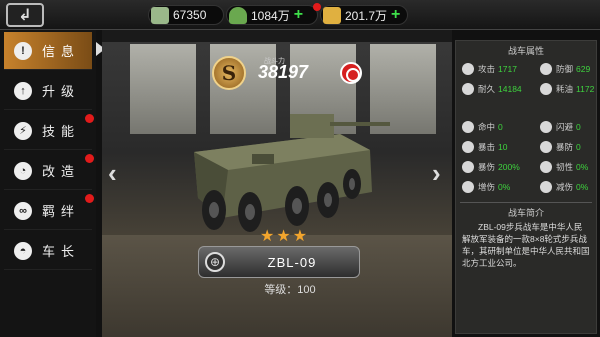 The width and height of the screenshot is (600, 337). I want to click on sidebar-item-bond: ∞ 羁绊, so click(49, 211).